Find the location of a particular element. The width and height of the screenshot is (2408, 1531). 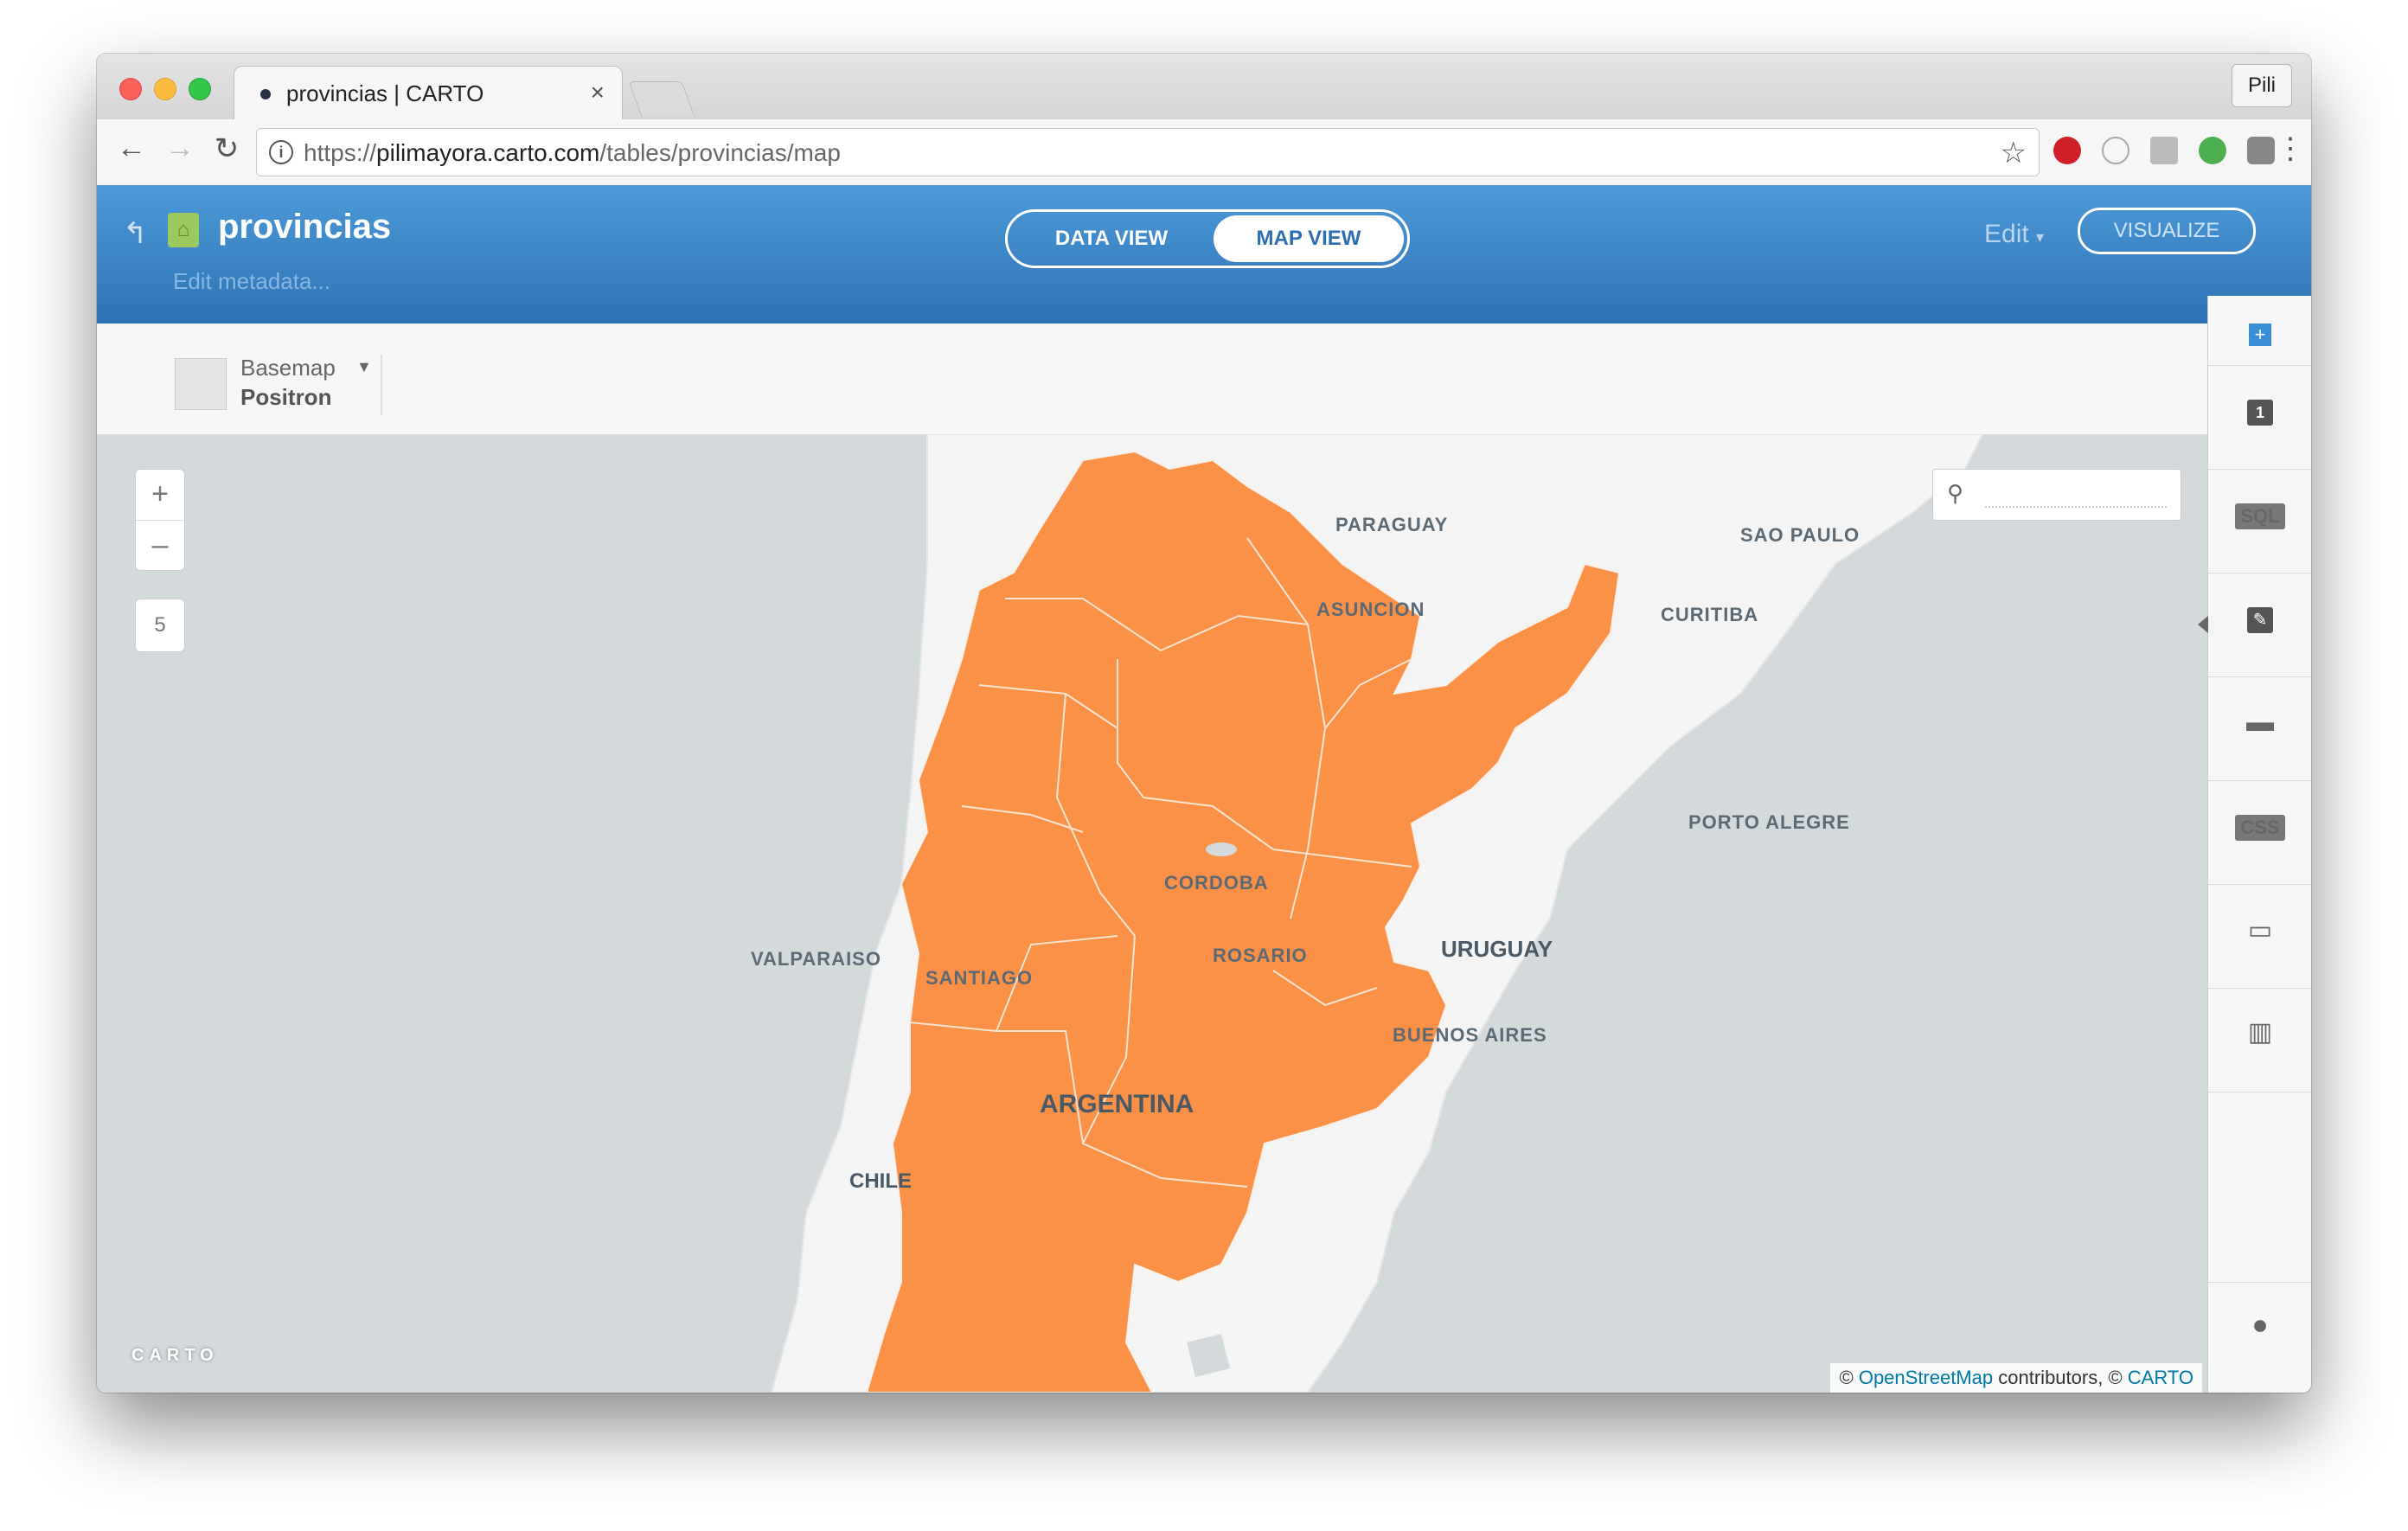

maximize-window-button is located at coordinates (200, 89).